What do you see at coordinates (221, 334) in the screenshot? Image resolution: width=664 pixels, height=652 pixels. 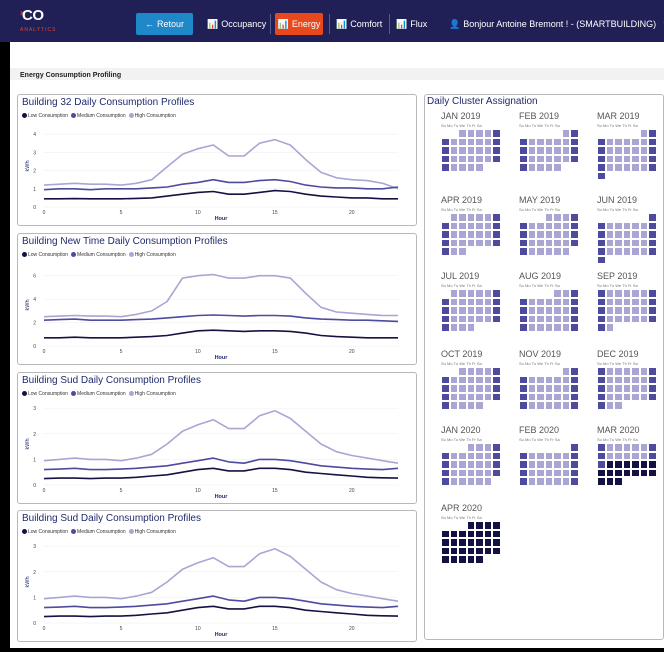 I see `series-line-low` at bounding box center [221, 334].